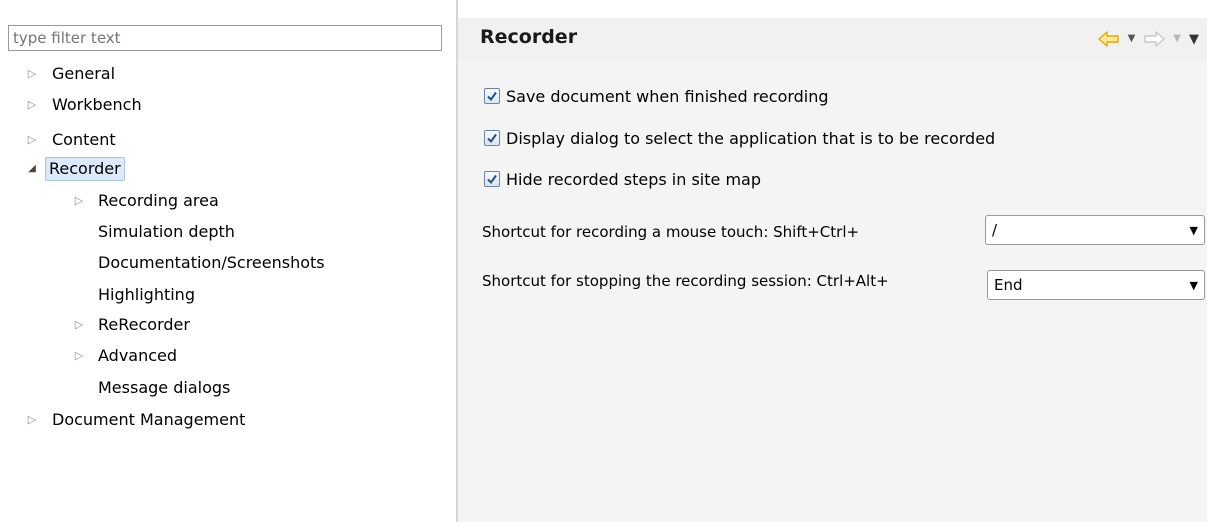 This screenshot has height=522, width=1207. What do you see at coordinates (1132, 39) in the screenshot?
I see `back-history-dropdown-icon: ▼` at bounding box center [1132, 39].